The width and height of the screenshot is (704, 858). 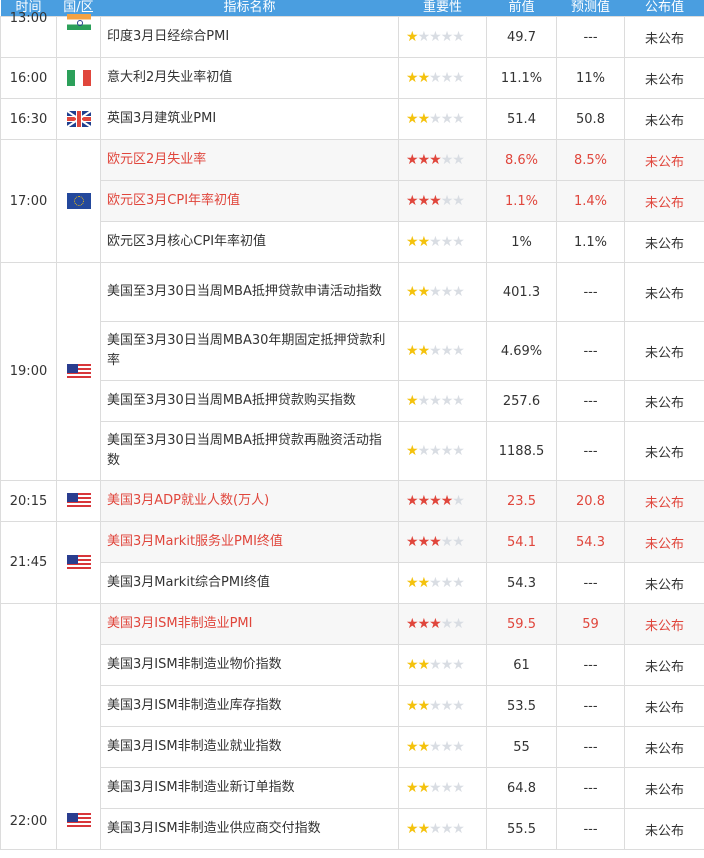 What do you see at coordinates (249, 160) in the screenshot?
I see `indicator-name: 欧元区2月失业率` at bounding box center [249, 160].